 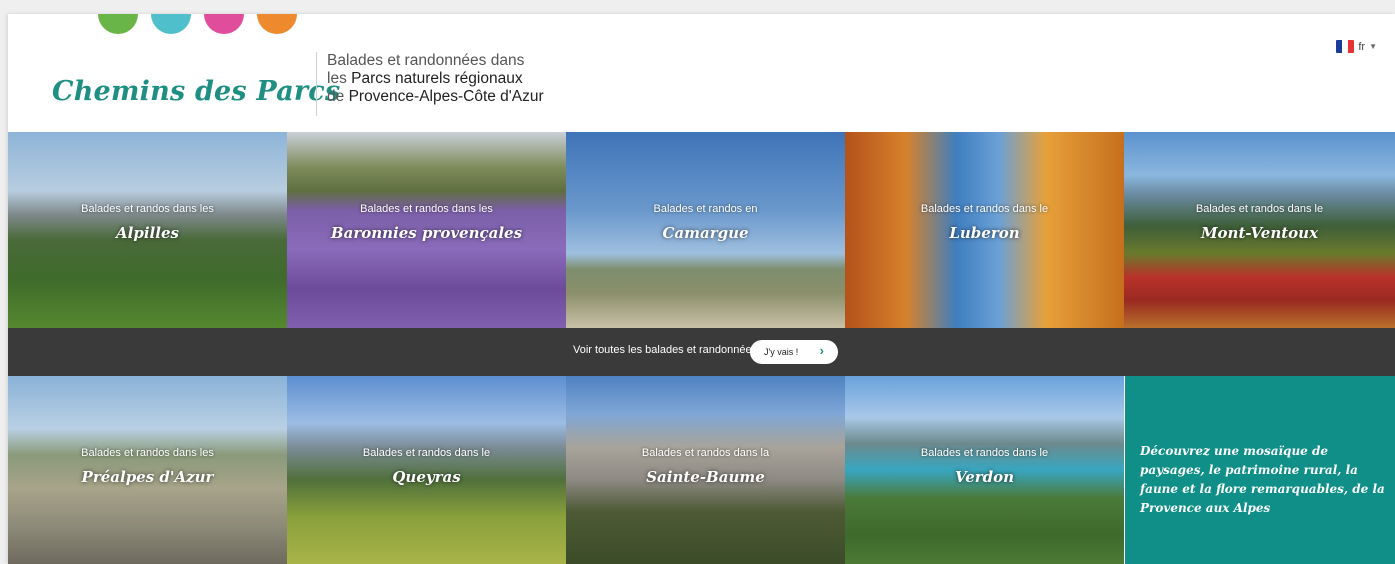 I want to click on language-code: fr, so click(x=1362, y=46).